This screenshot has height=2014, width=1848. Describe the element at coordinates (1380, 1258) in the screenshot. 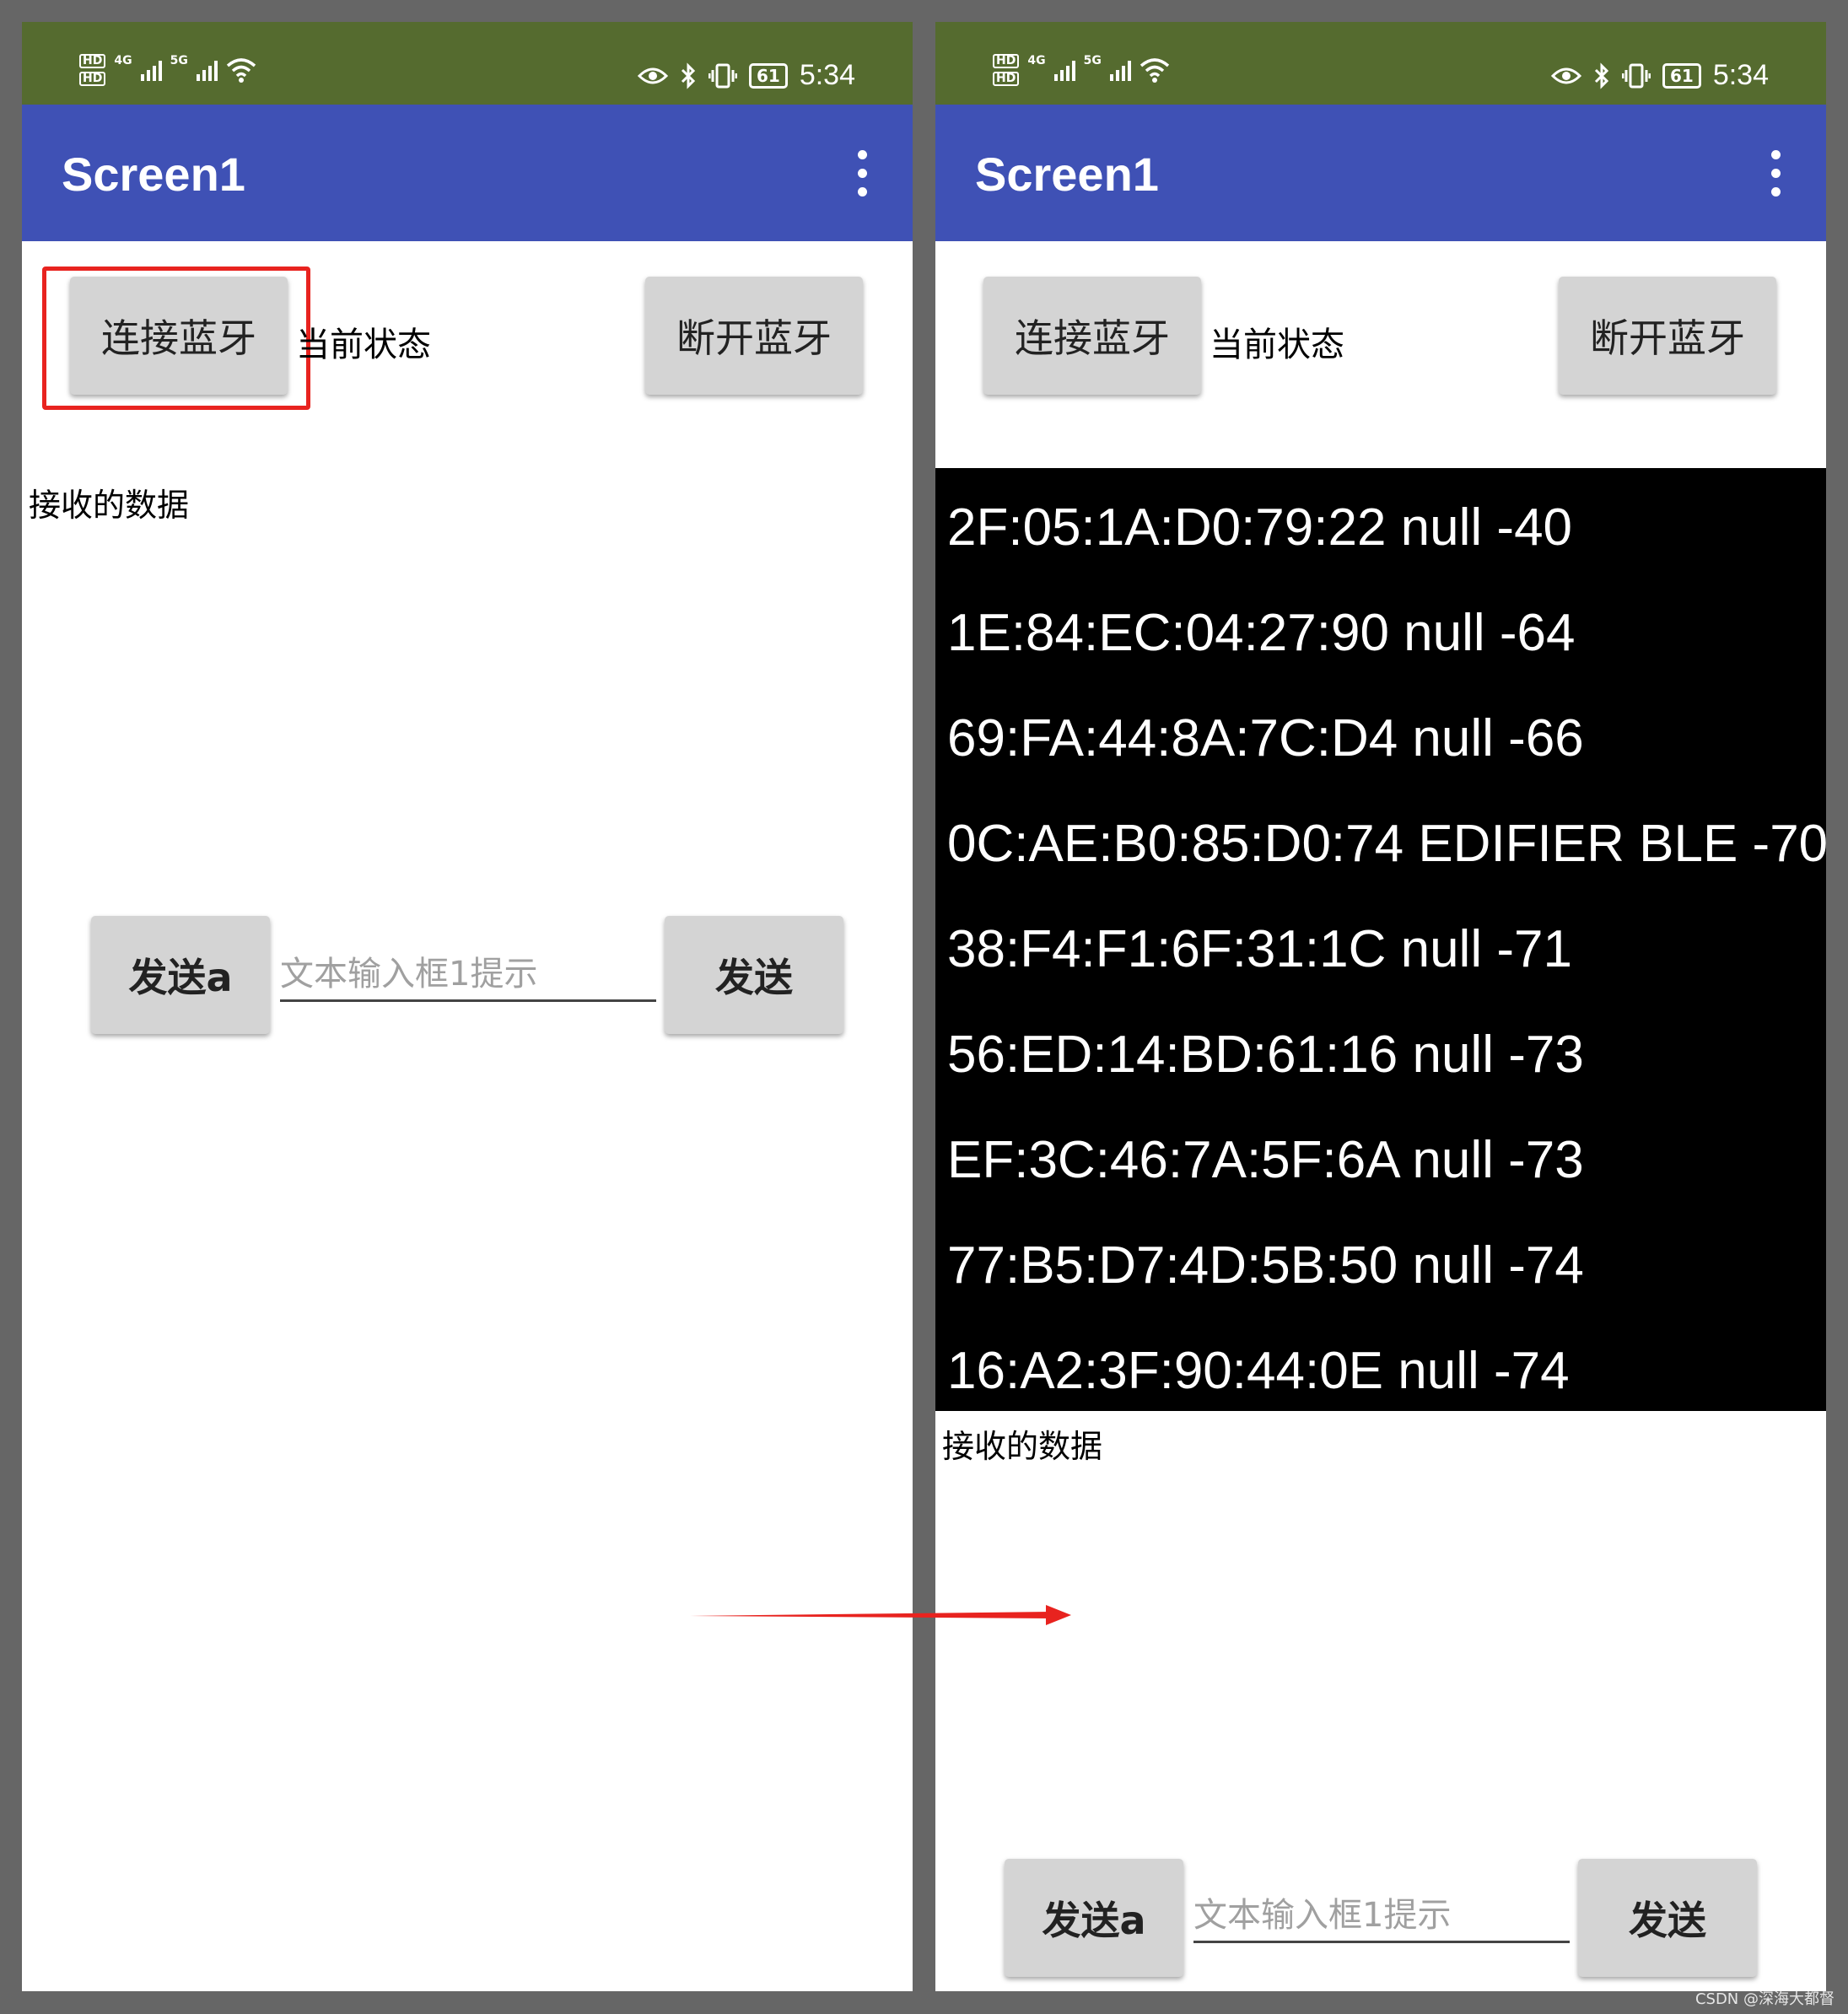

I see `device-list-item: 77:B5:D7:4D:5B:50 null -74` at that location.